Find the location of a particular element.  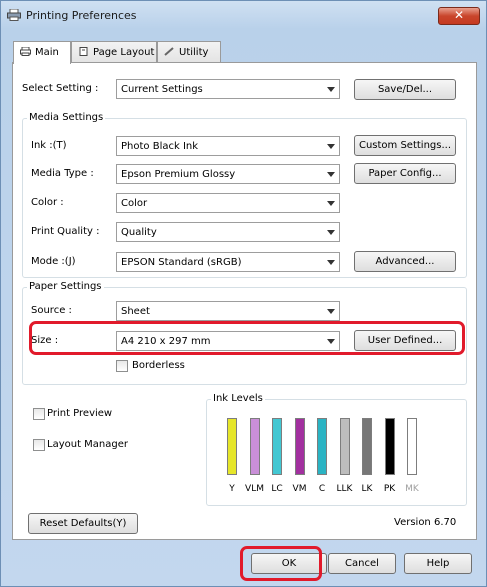

ink-level-fill-c is located at coordinates (322, 446).